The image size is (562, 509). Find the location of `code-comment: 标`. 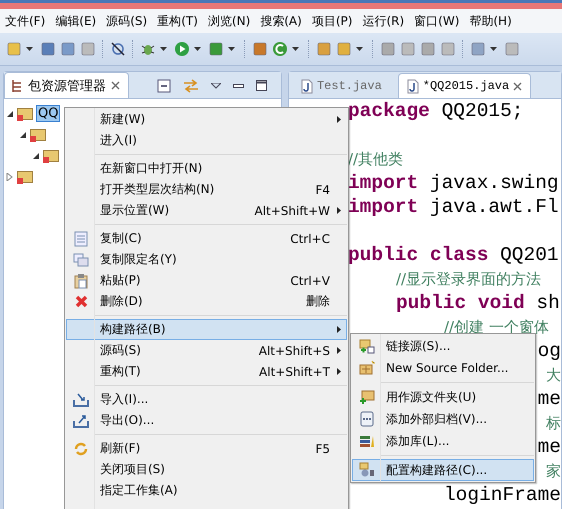

code-comment: 标 is located at coordinates (553, 423).